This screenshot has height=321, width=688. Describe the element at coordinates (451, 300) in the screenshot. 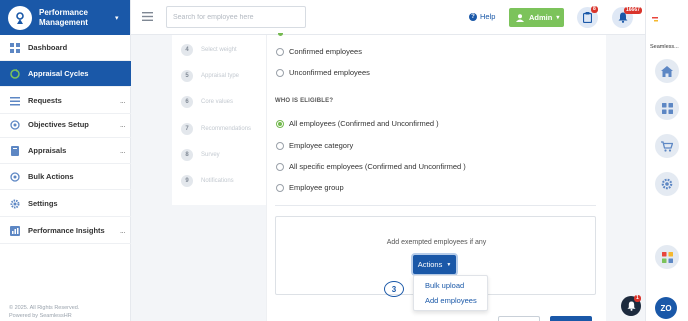

I see `menu-item-add-employees: Add employees` at that location.